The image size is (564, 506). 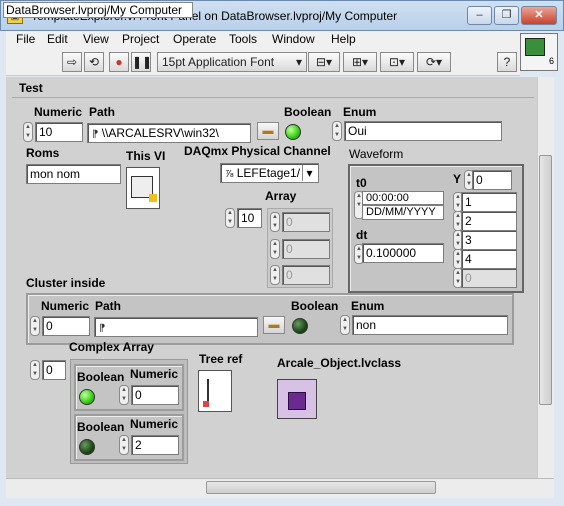 What do you see at coordinates (57, 40) in the screenshot?
I see `menu-edit: Edit` at bounding box center [57, 40].